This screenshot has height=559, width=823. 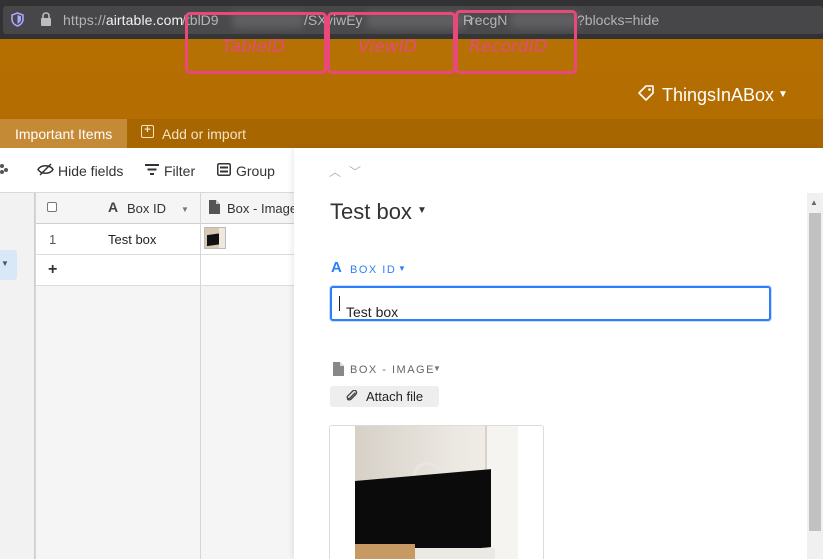 What do you see at coordinates (90, 171) in the screenshot?
I see `hide-fields-button: Hide fields` at bounding box center [90, 171].